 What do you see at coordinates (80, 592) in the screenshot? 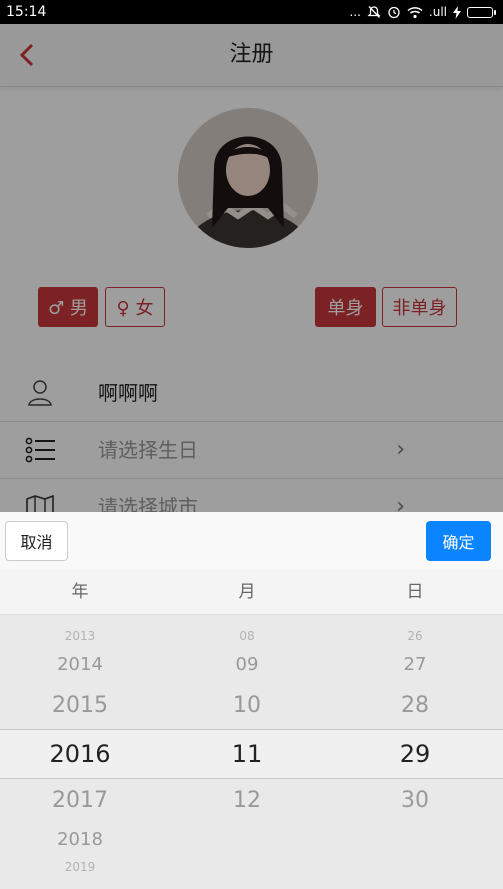
I see `year-column-header: 年` at bounding box center [80, 592].